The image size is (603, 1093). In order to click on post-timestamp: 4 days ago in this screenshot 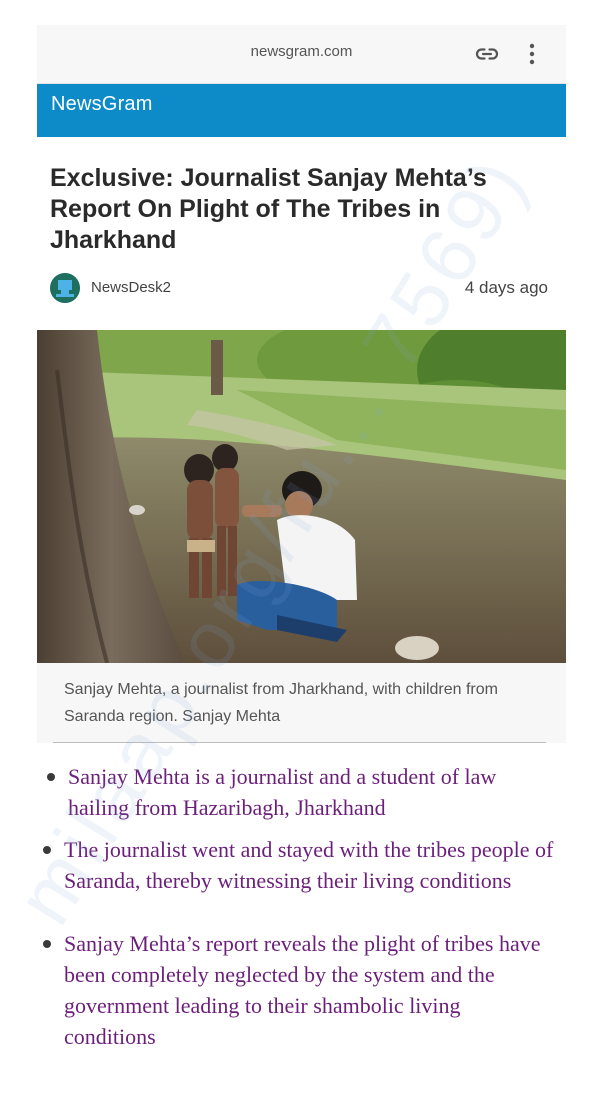, I will do `click(506, 287)`.